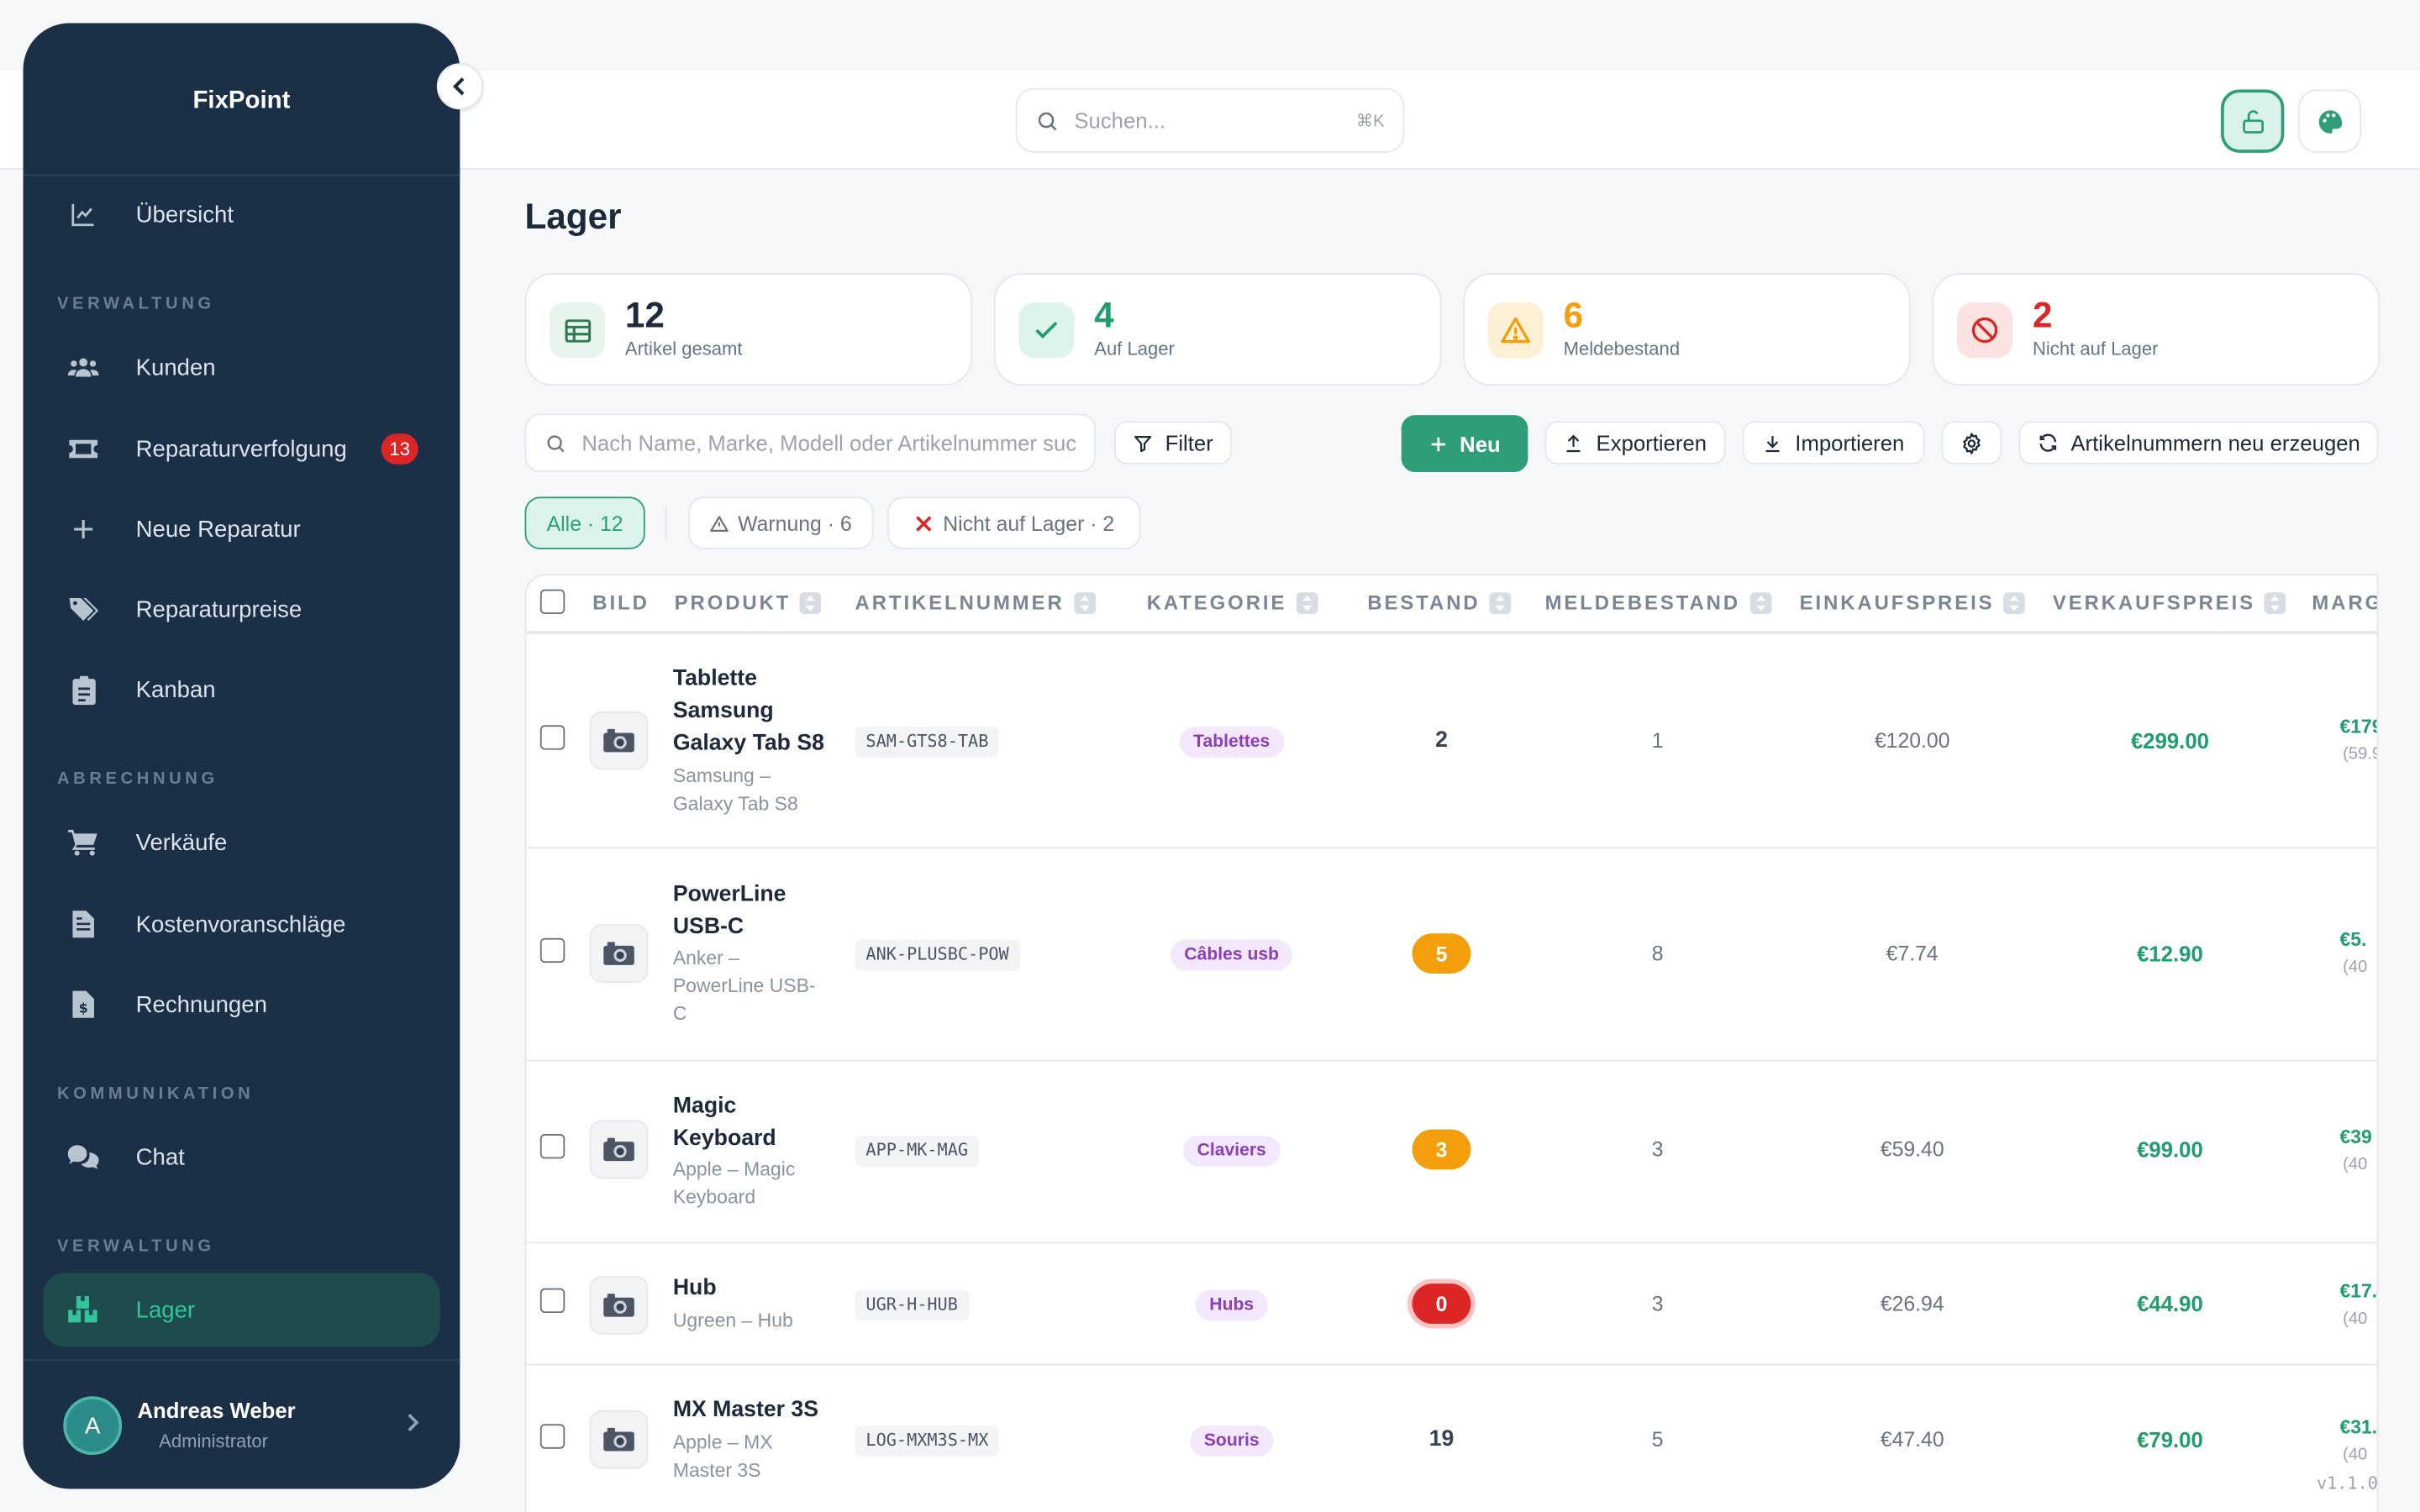 The image size is (2420, 1512). Describe the element at coordinates (241, 1157) in the screenshot. I see `sidebar-item-chat: Chat` at that location.